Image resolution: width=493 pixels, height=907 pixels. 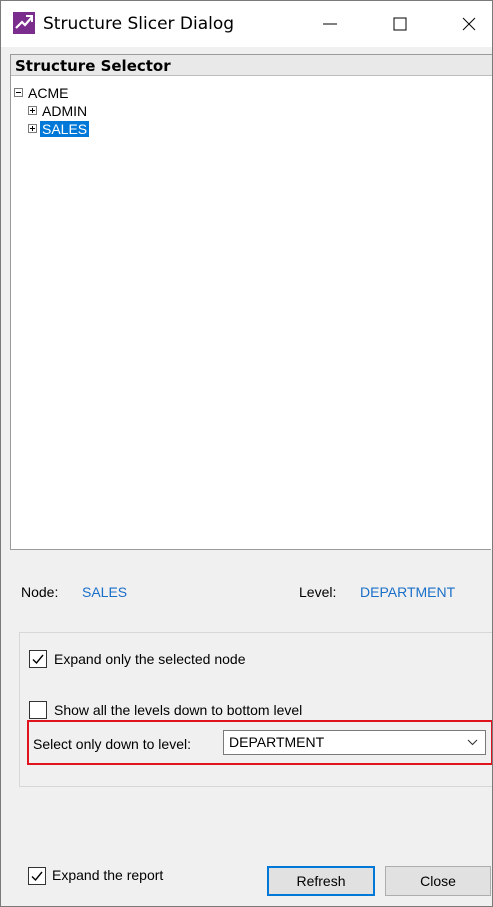 I want to click on node-value: SALES, so click(x=105, y=592).